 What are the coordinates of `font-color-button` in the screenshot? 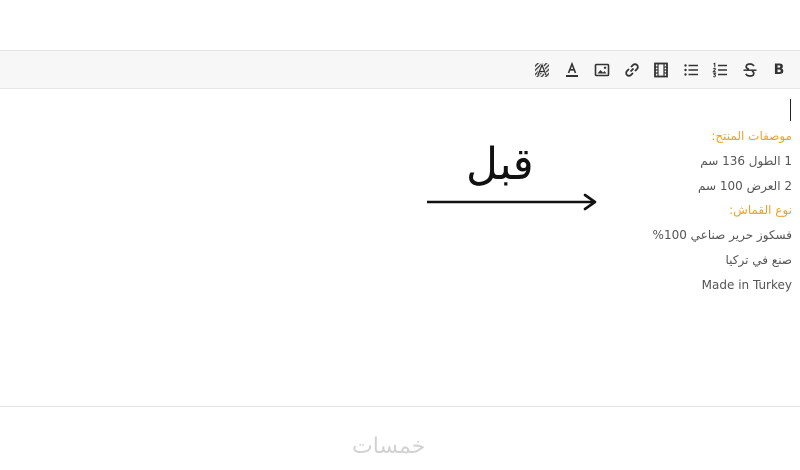 It's located at (572, 70).